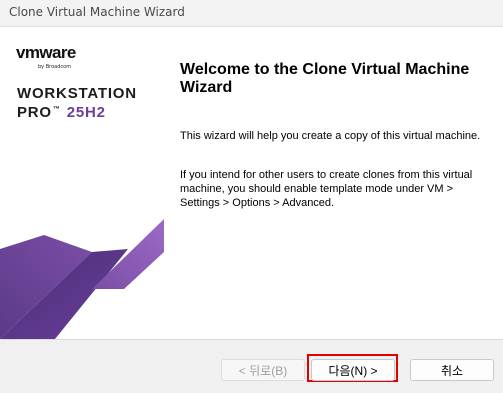  Describe the element at coordinates (251, 13) in the screenshot. I see `title-bar: Clone Virtual Machine Wizard` at that location.